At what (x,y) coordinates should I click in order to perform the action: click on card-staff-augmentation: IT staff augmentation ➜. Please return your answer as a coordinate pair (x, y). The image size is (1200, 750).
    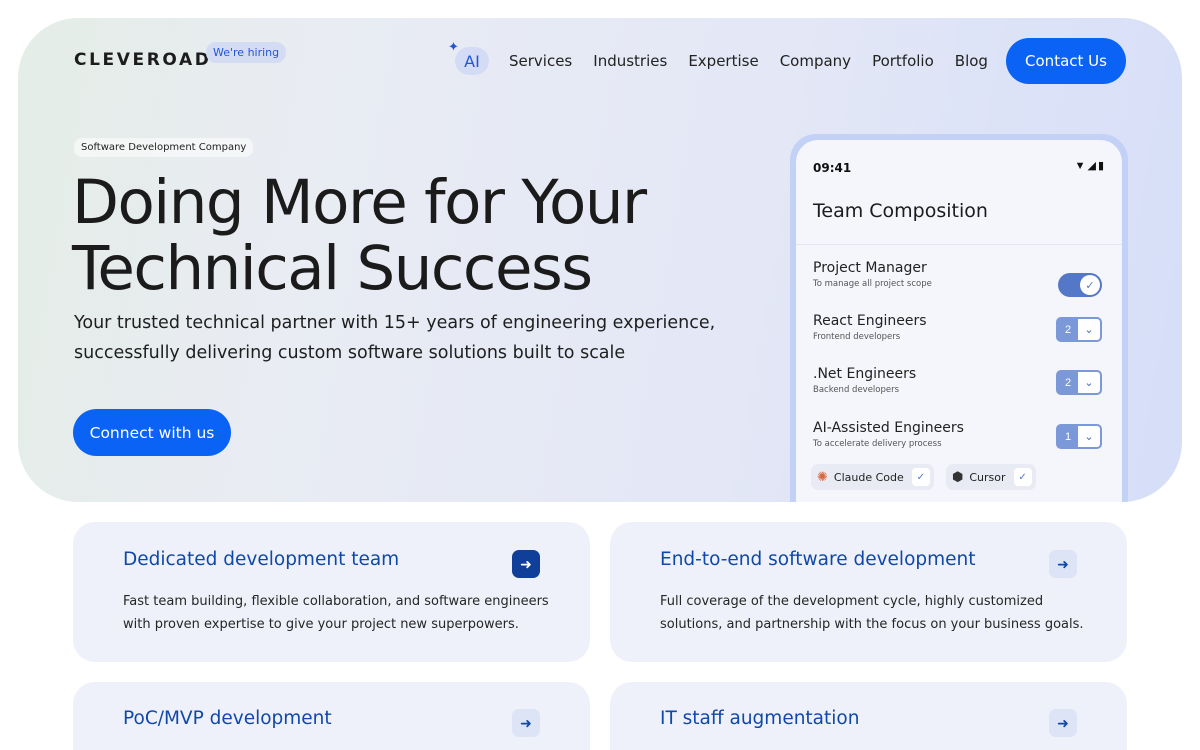
    Looking at the image, I should click on (868, 716).